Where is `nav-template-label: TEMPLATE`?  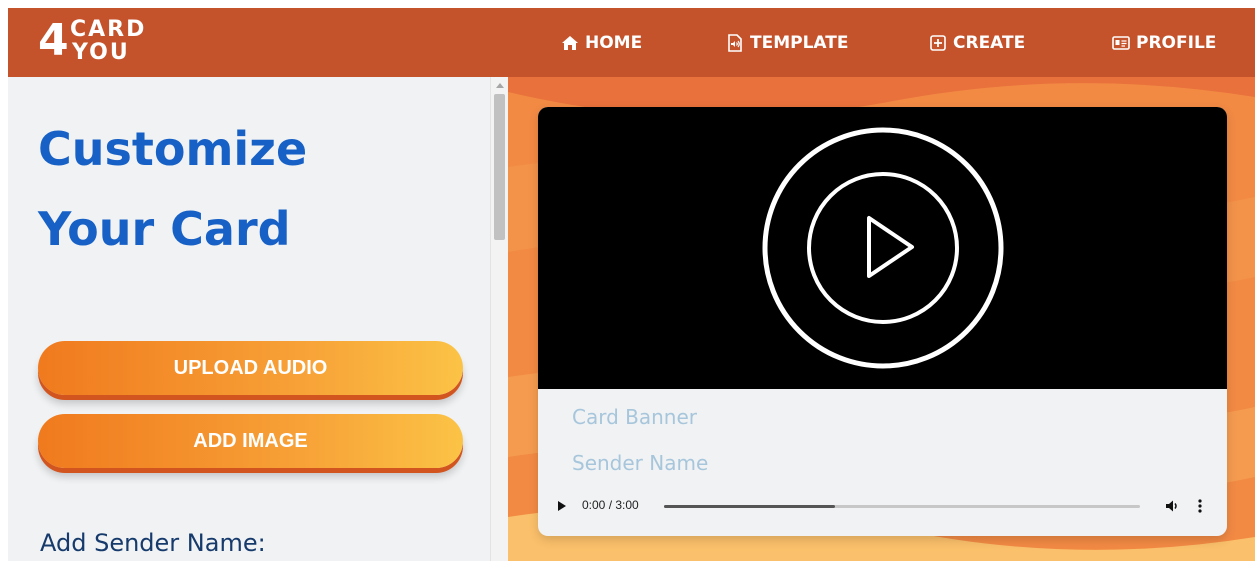
nav-template-label: TEMPLATE is located at coordinates (799, 43).